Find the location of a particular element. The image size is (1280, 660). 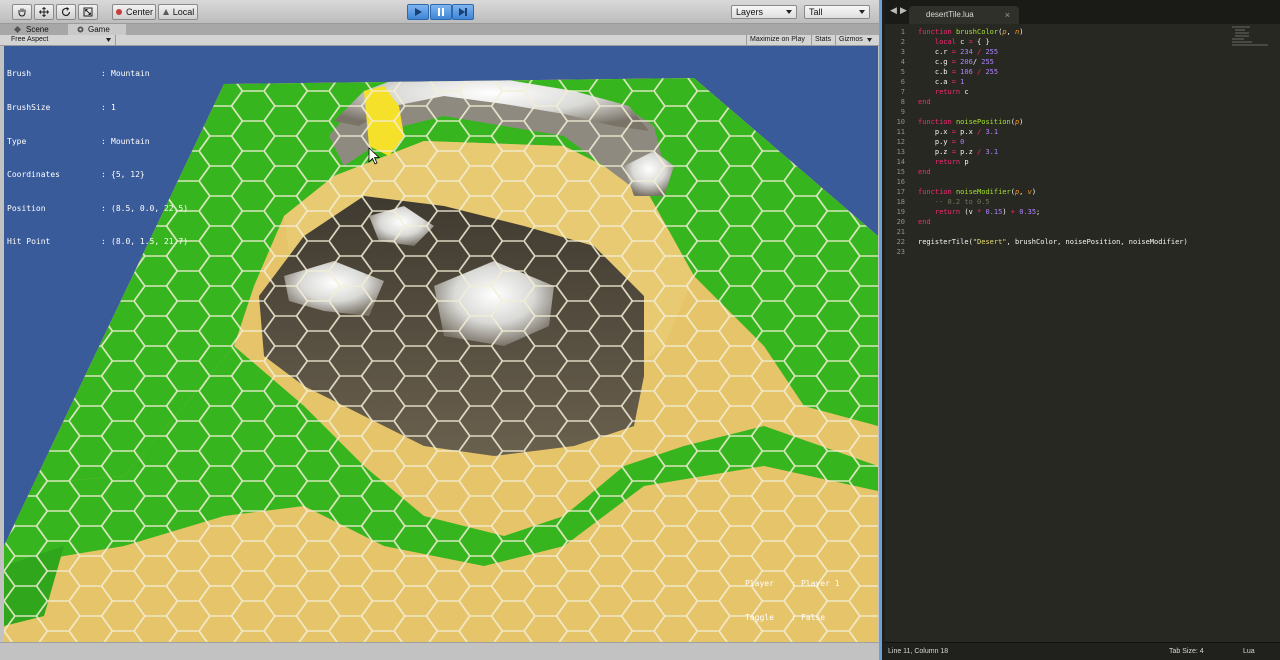

move-tool-button is located at coordinates (44, 12).